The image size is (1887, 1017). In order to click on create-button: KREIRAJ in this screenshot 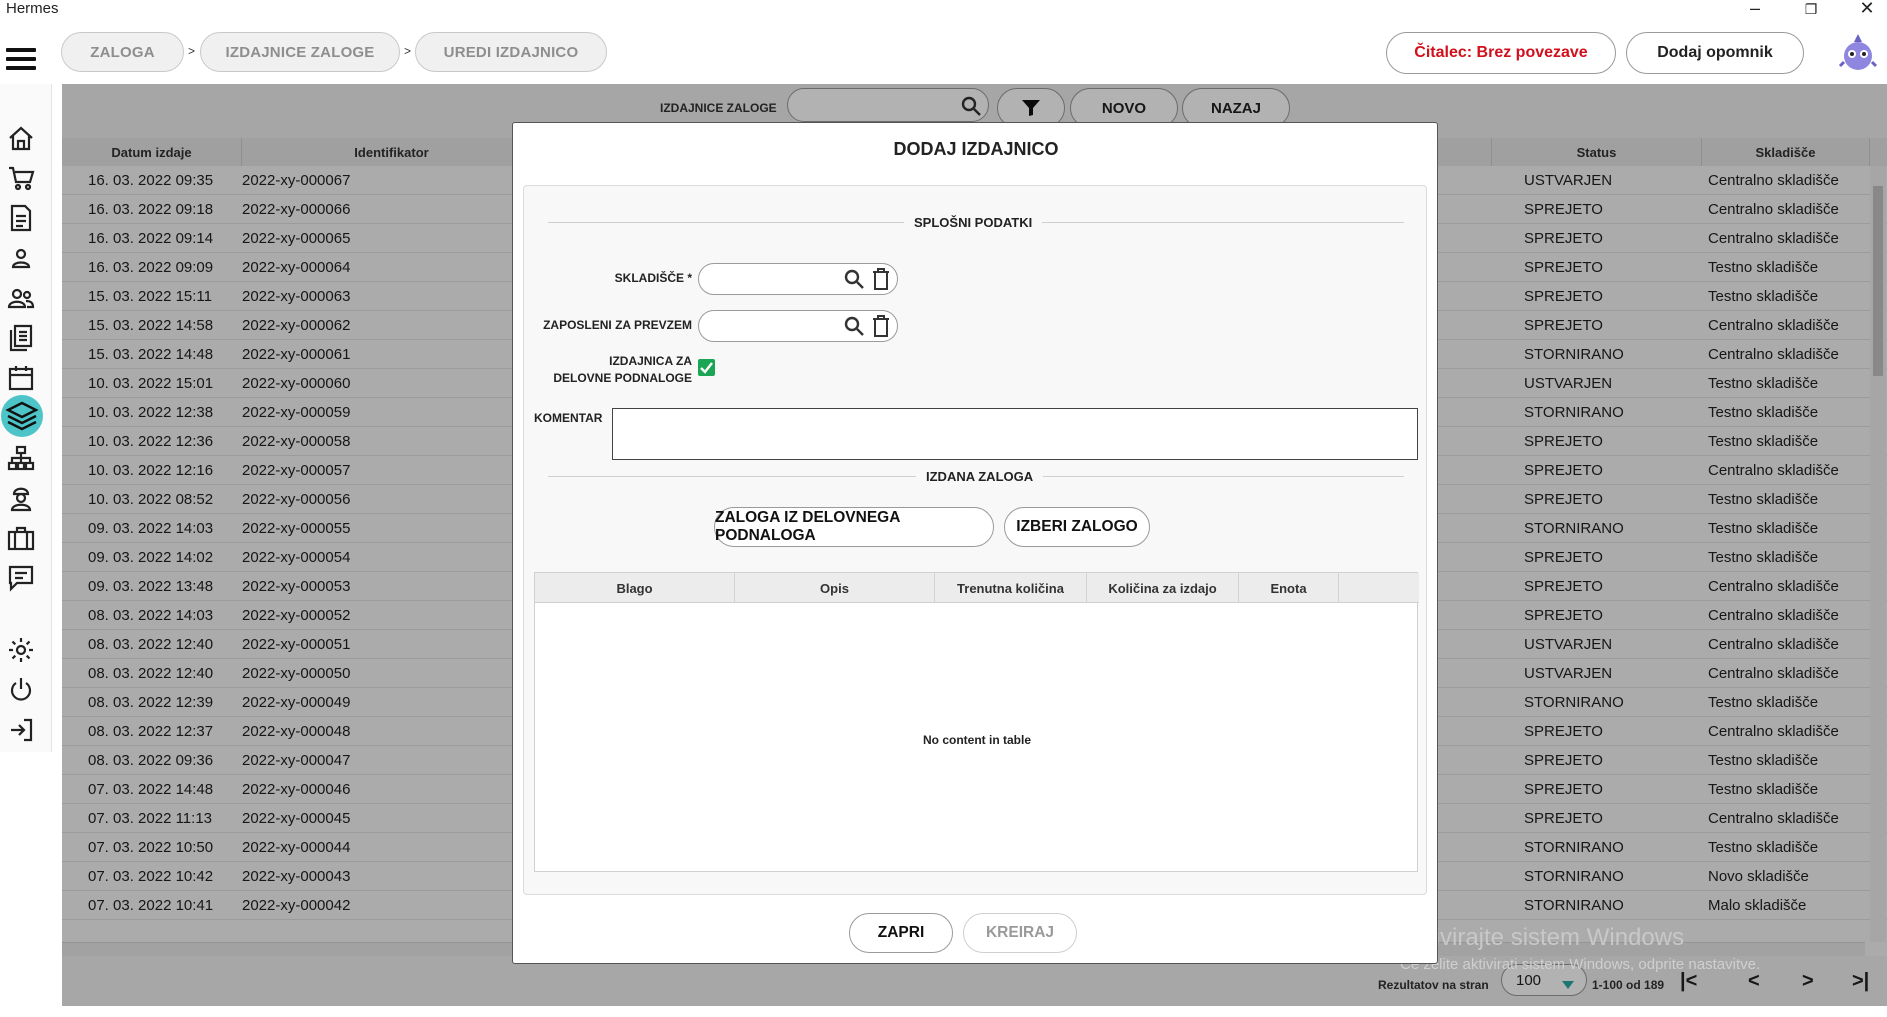, I will do `click(1020, 933)`.